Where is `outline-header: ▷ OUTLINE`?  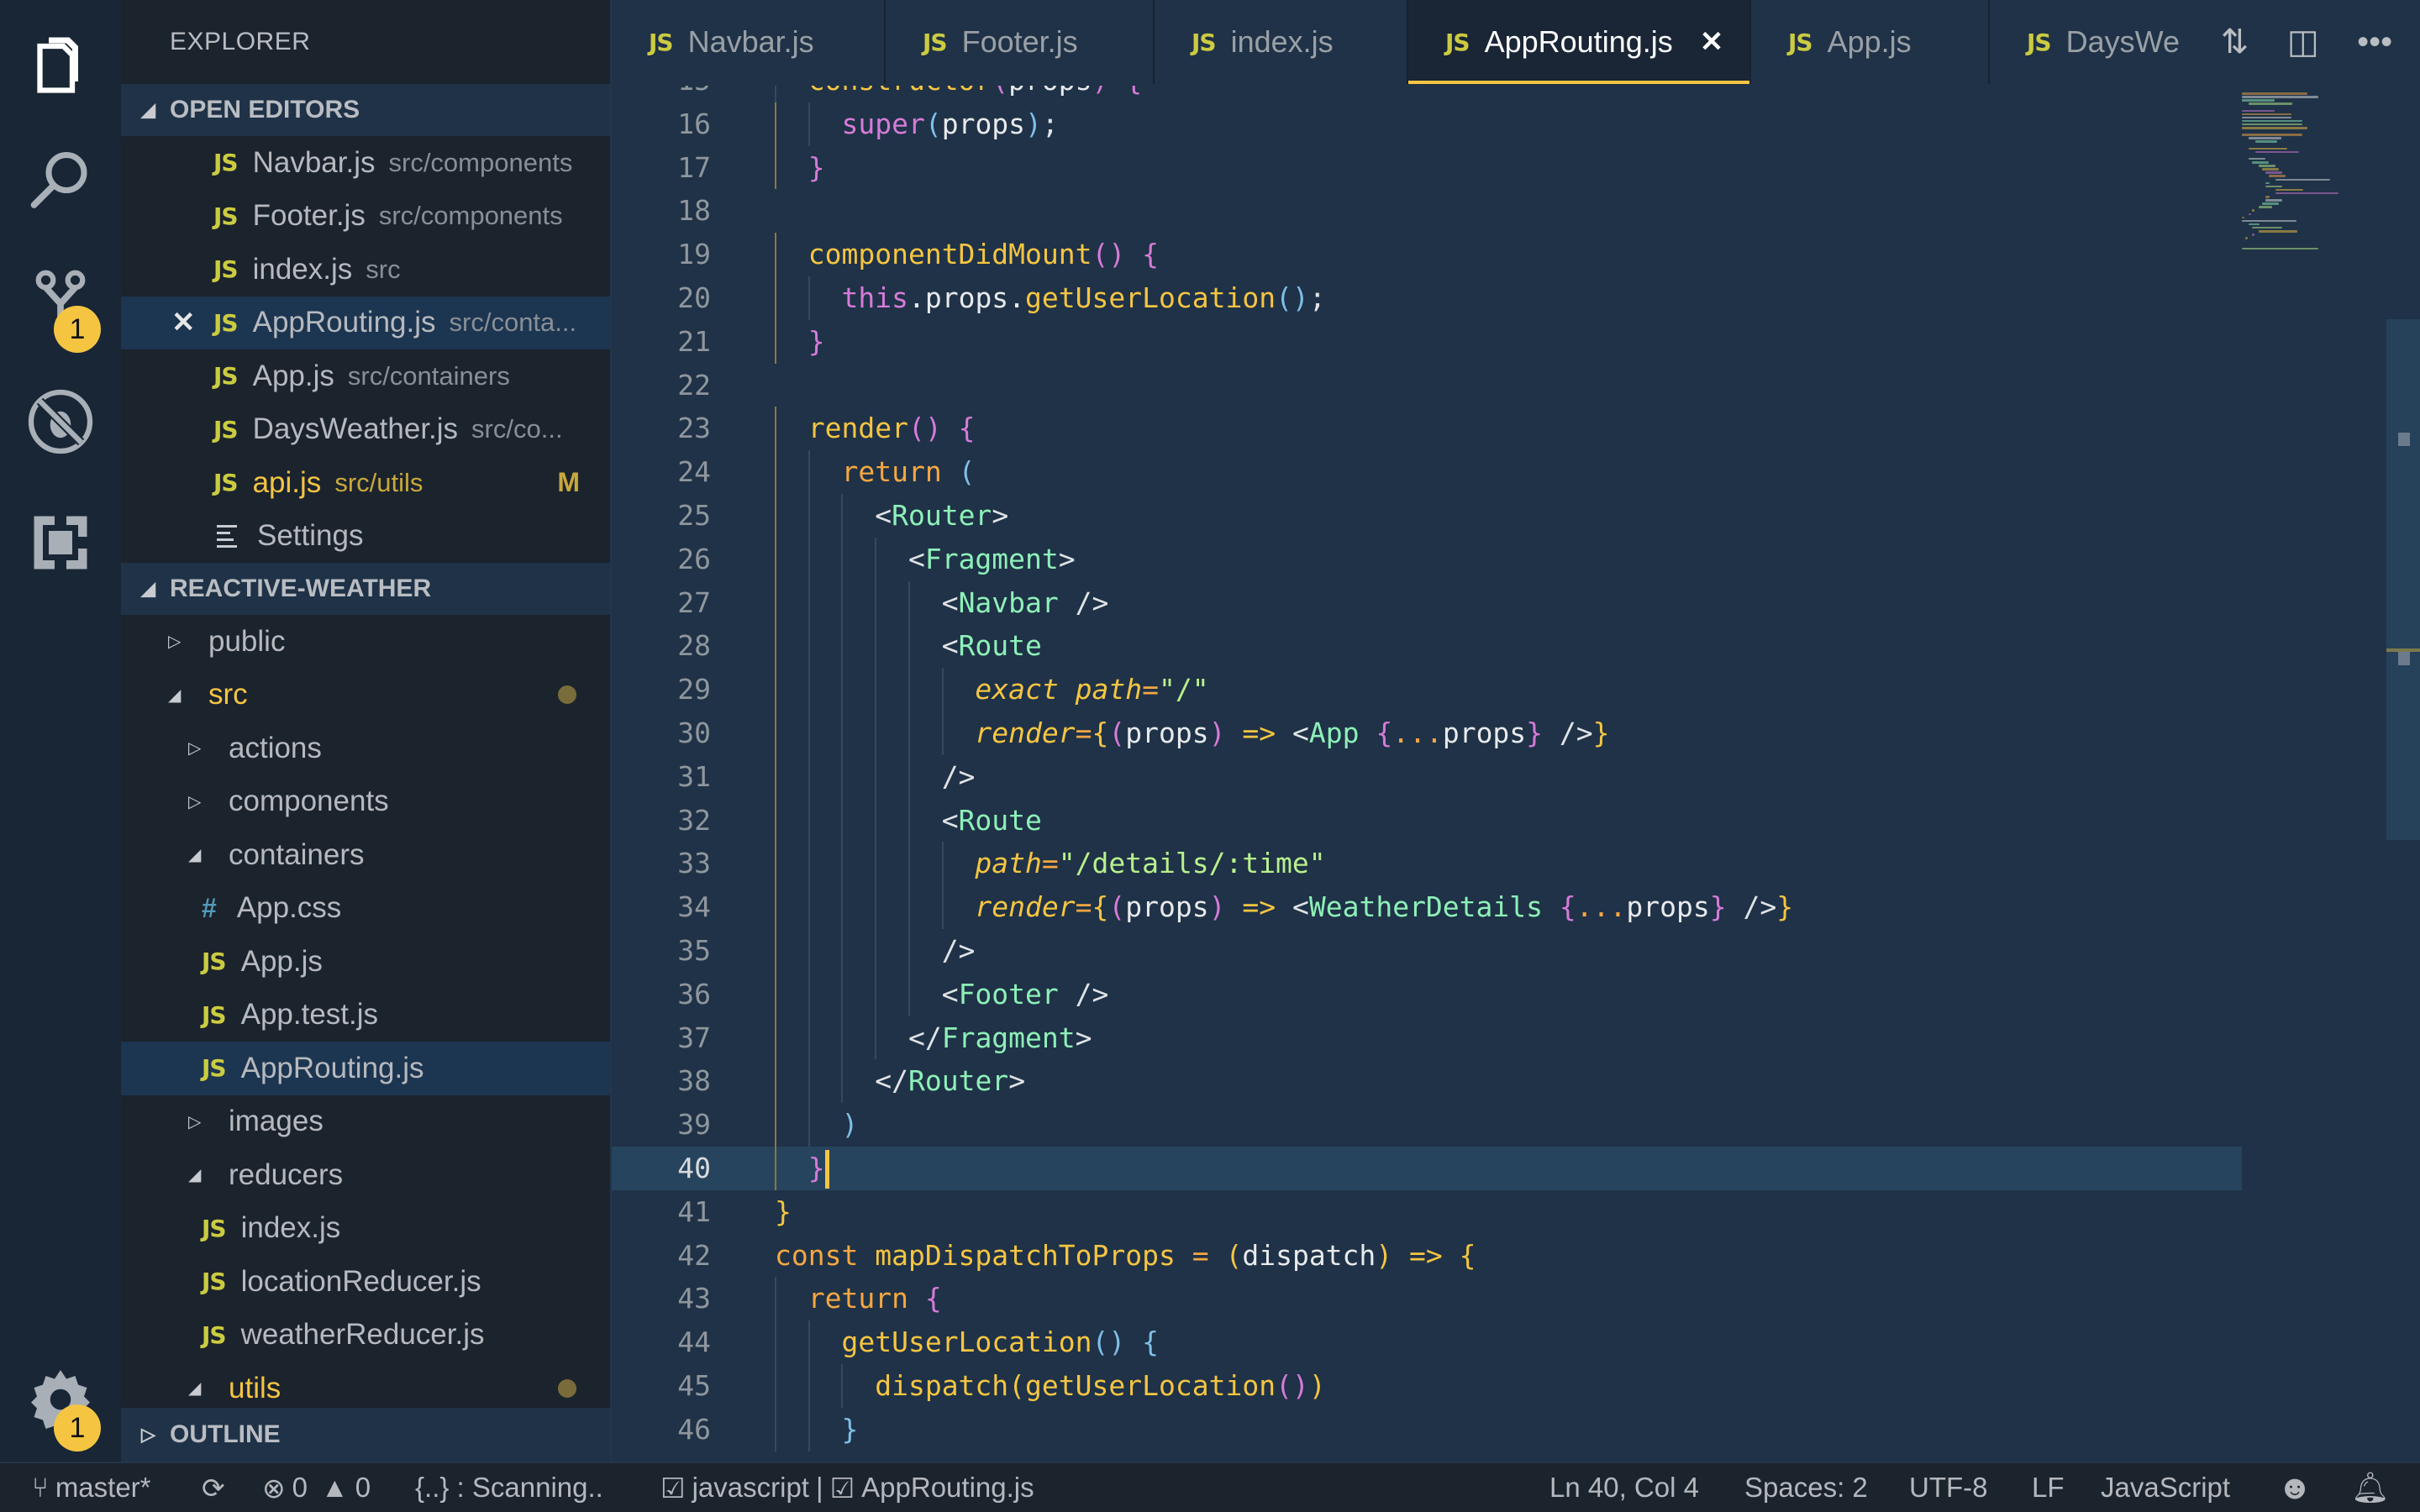
outline-header: ▷ OUTLINE is located at coordinates (366, 1435).